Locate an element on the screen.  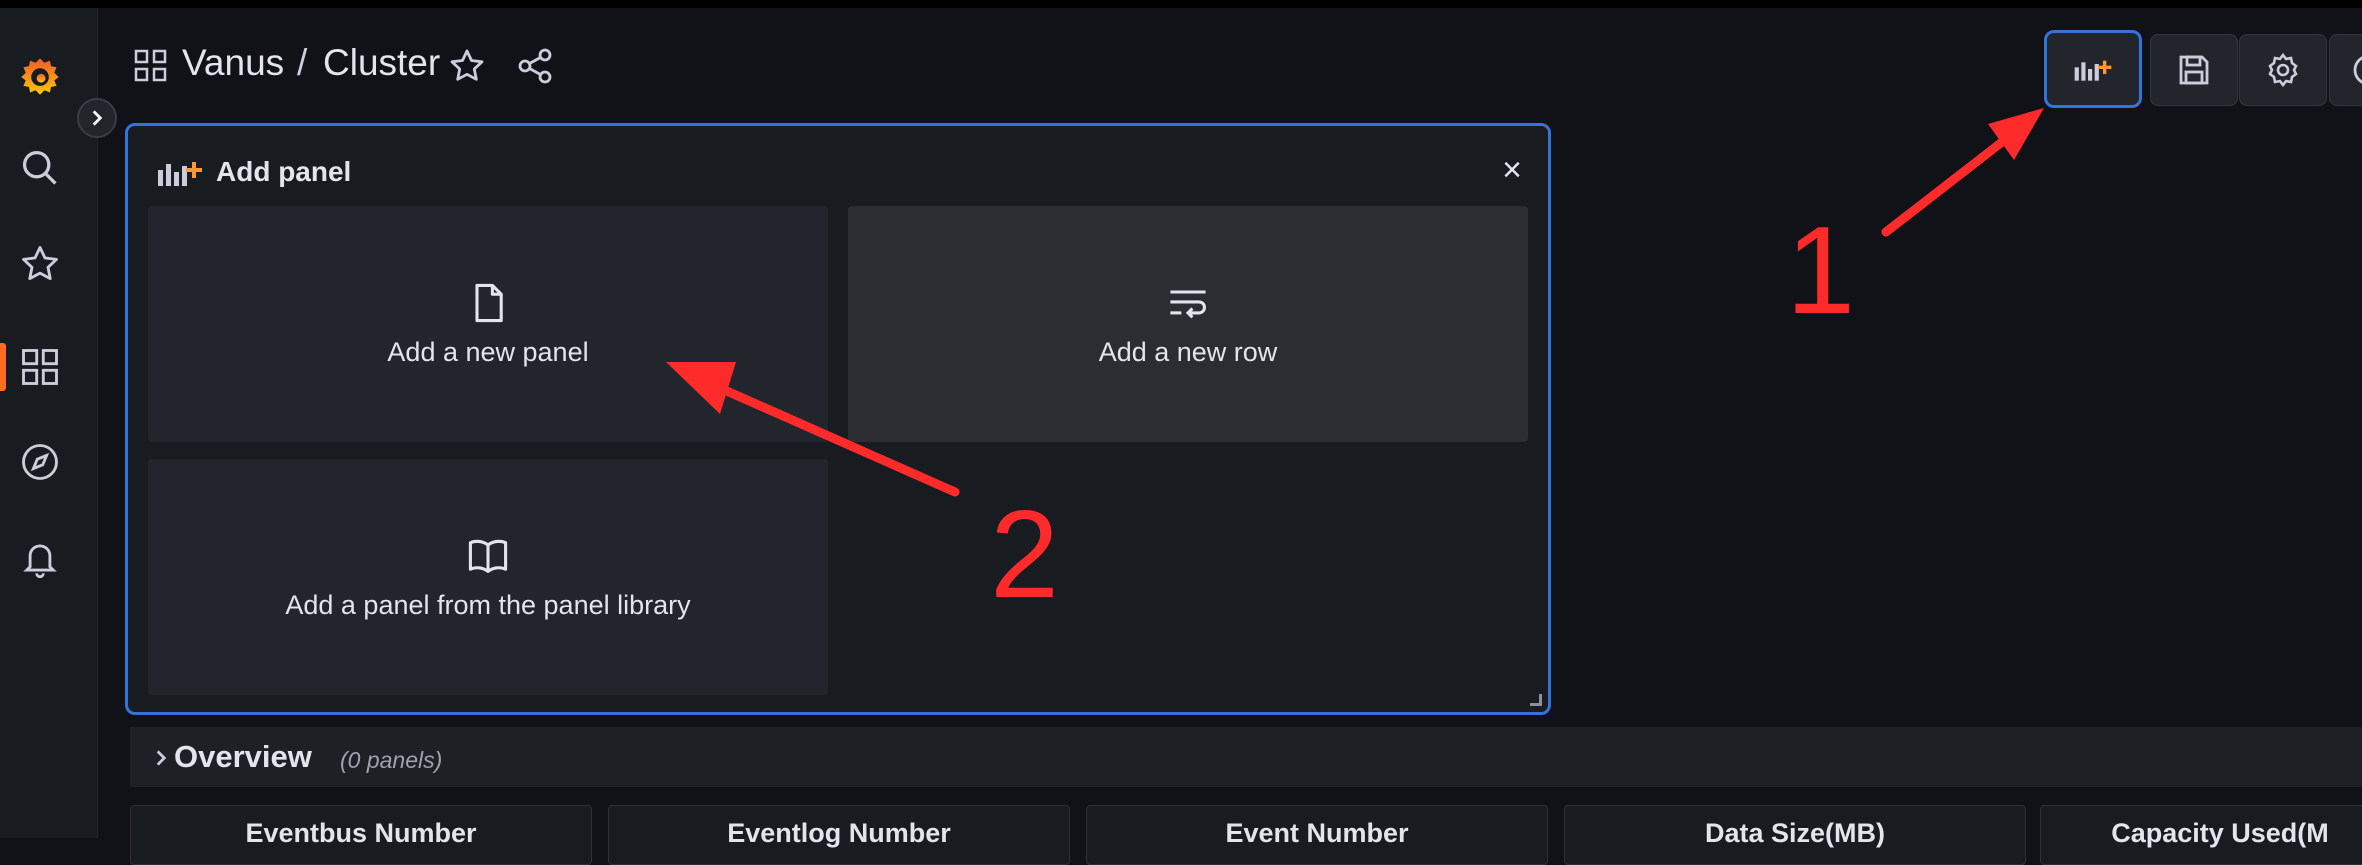
dashboard-settings-button is located at coordinates (2283, 70).